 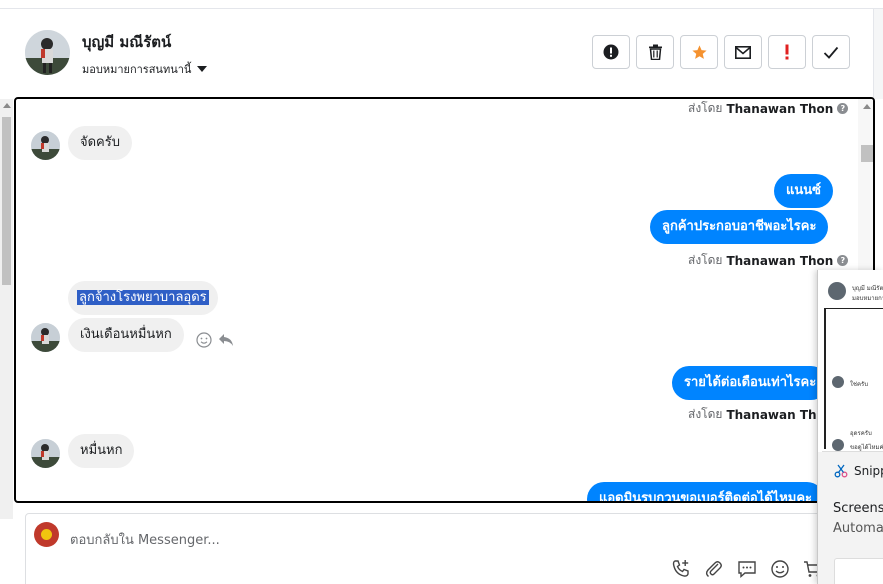 I want to click on emoji-icon, so click(x=780, y=569).